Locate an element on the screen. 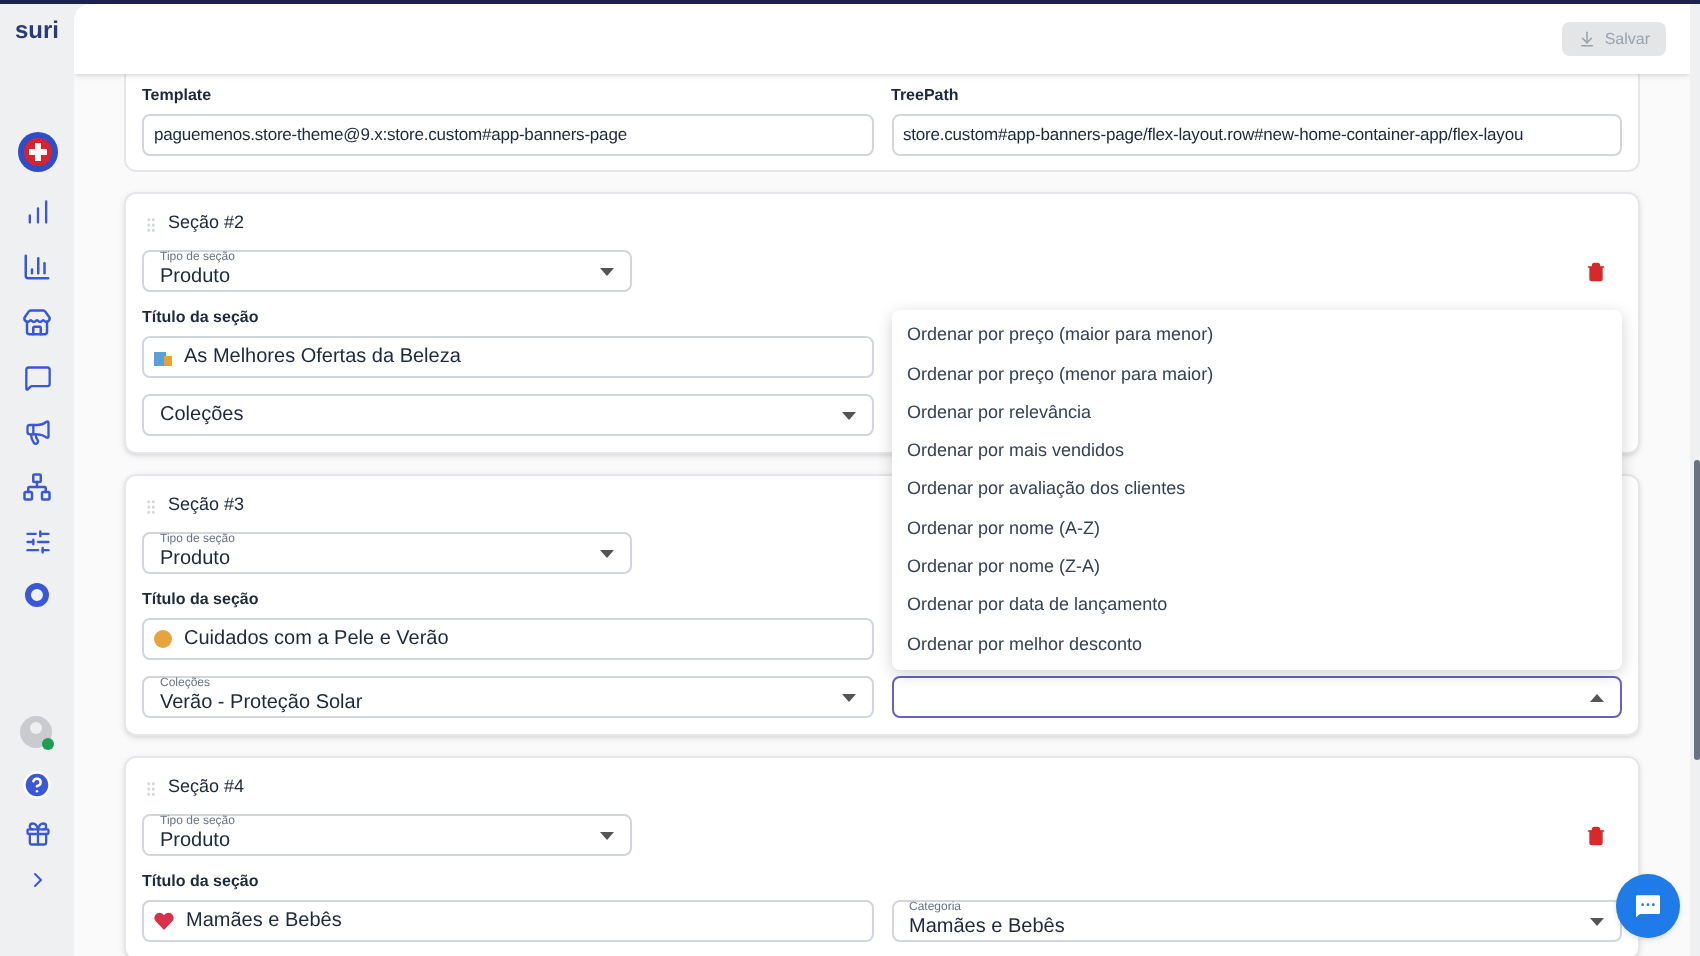 Image resolution: width=1700 pixels, height=956 pixels. input-field: As Melhores Ofertas da Beleza is located at coordinates (507, 357).